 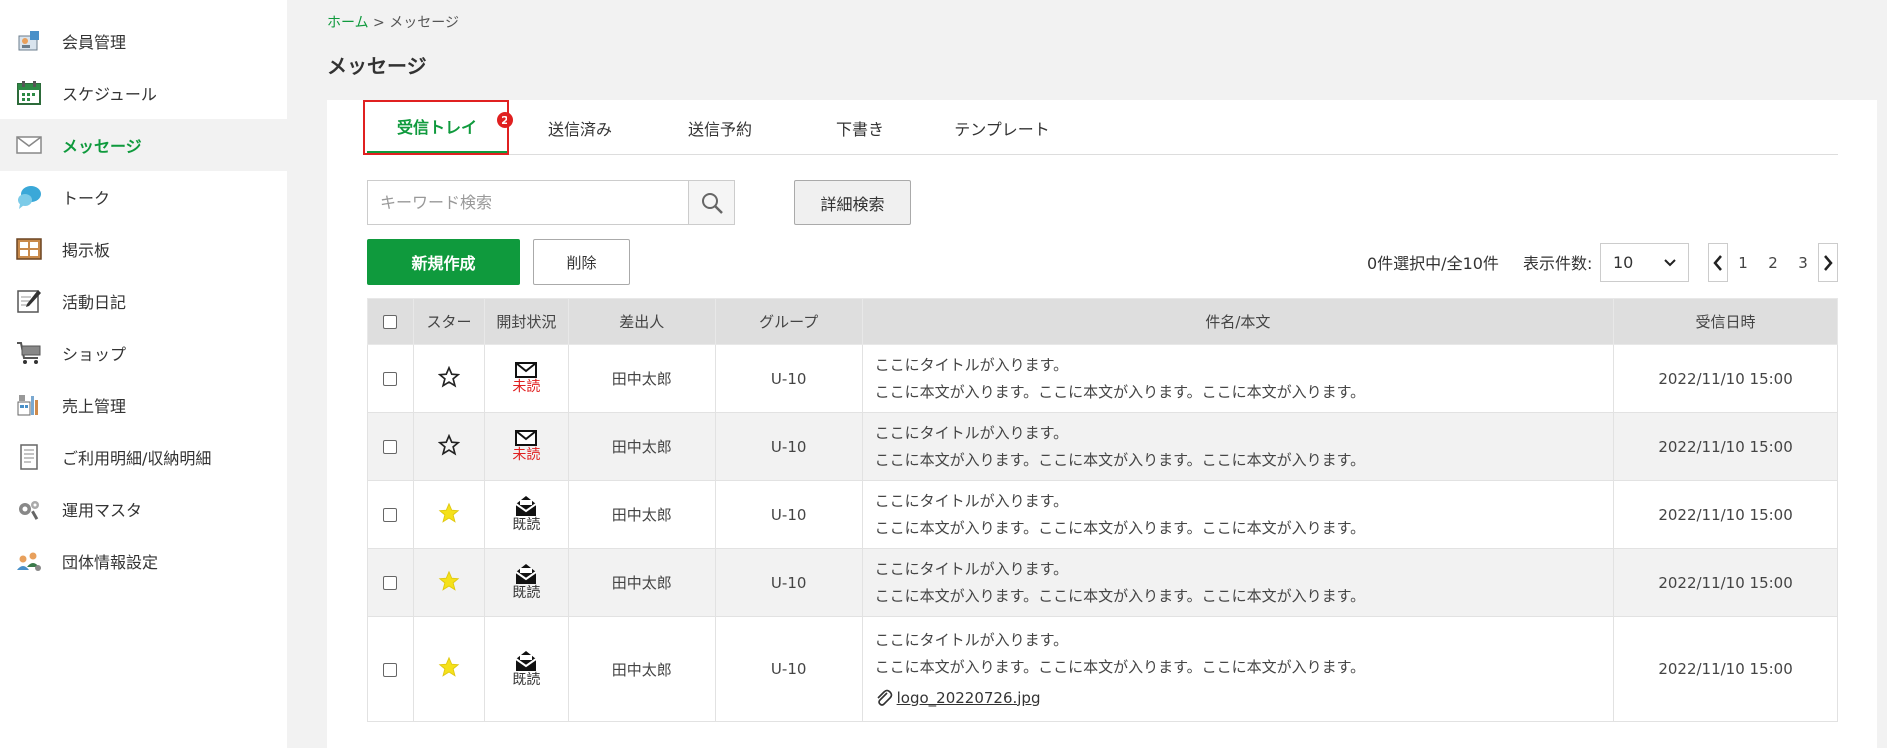 What do you see at coordinates (1558, 263) in the screenshot?
I see `per-page-label: 表示件数:` at bounding box center [1558, 263].